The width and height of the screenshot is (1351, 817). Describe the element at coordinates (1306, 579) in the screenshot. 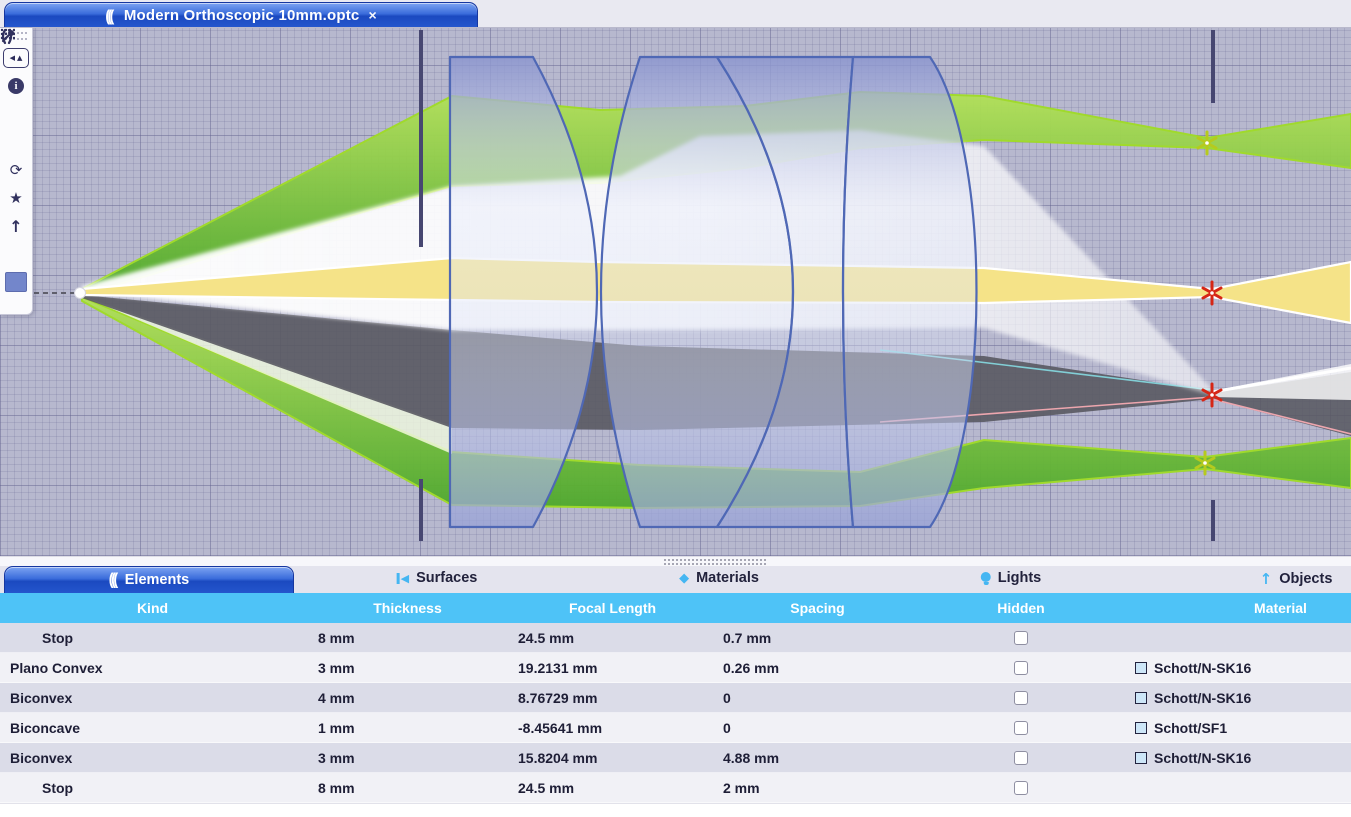

I see `tab-label: Objects` at that location.